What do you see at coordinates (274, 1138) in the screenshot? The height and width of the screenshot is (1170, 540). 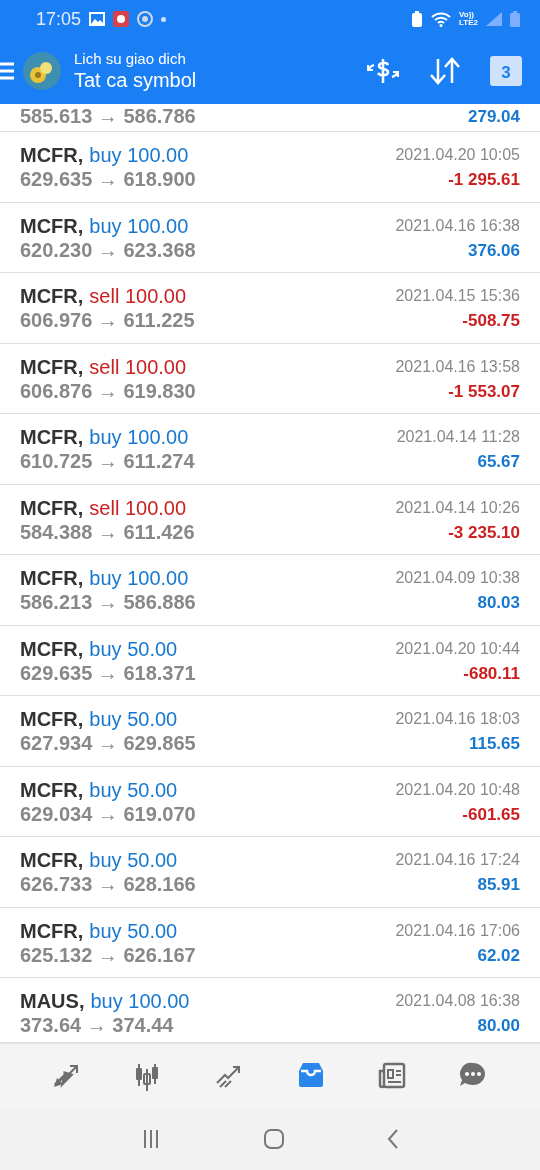 I see `home-icon` at bounding box center [274, 1138].